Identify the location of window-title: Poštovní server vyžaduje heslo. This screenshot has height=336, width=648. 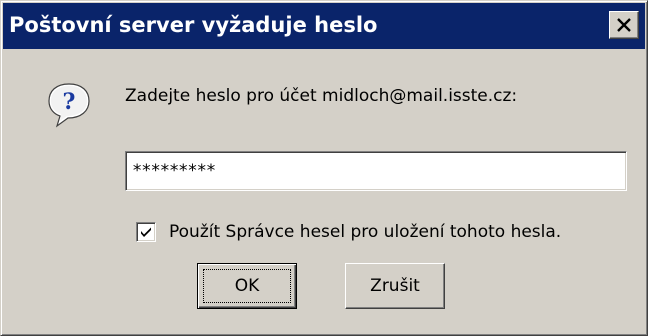
(193, 25).